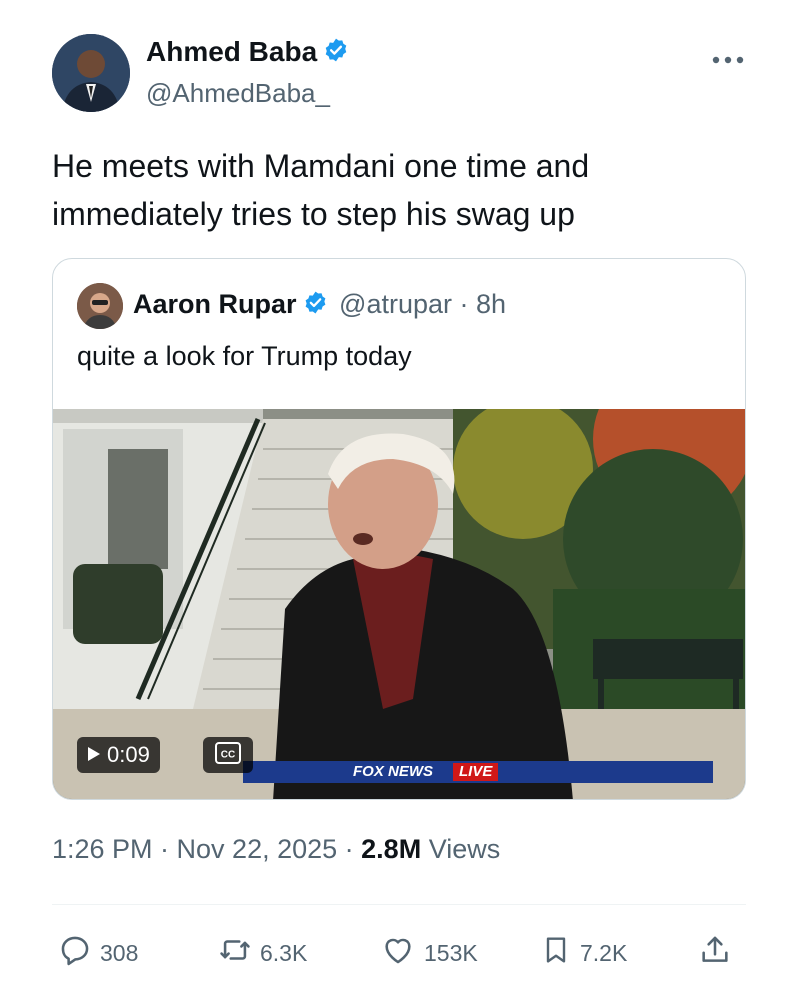 The image size is (800, 1000). I want to click on reply-icon, so click(75, 953).